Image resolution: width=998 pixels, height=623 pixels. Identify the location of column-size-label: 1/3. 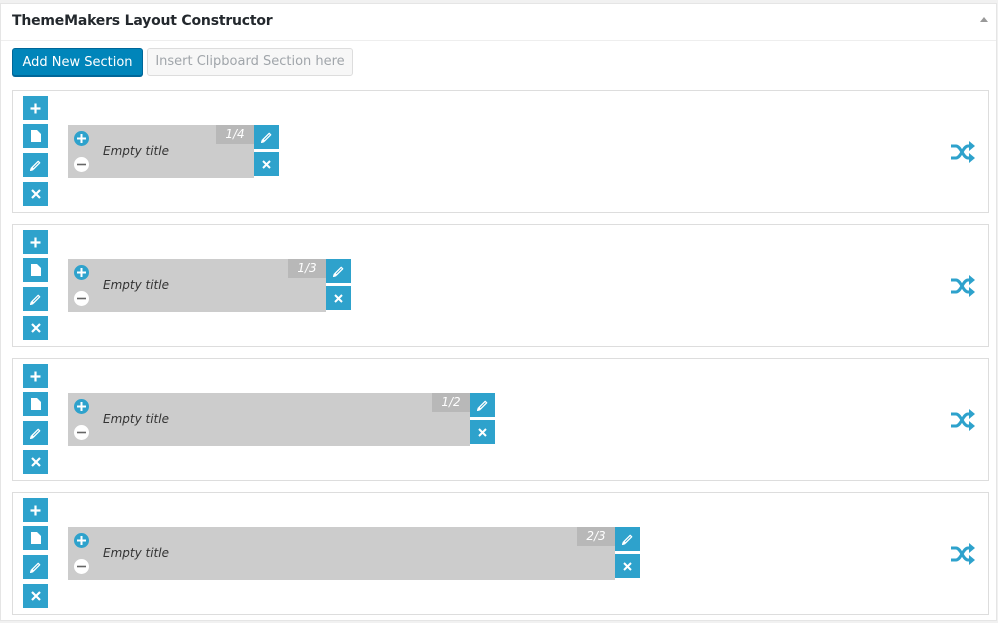
(307, 268).